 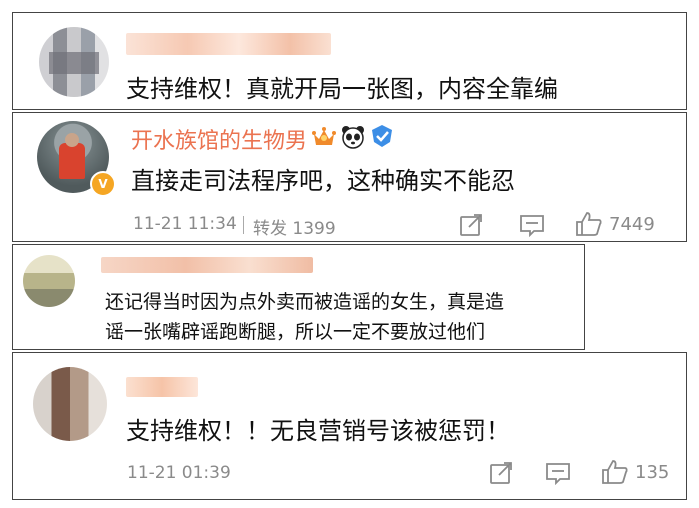 What do you see at coordinates (632, 224) in the screenshot?
I see `like-count: 7449` at bounding box center [632, 224].